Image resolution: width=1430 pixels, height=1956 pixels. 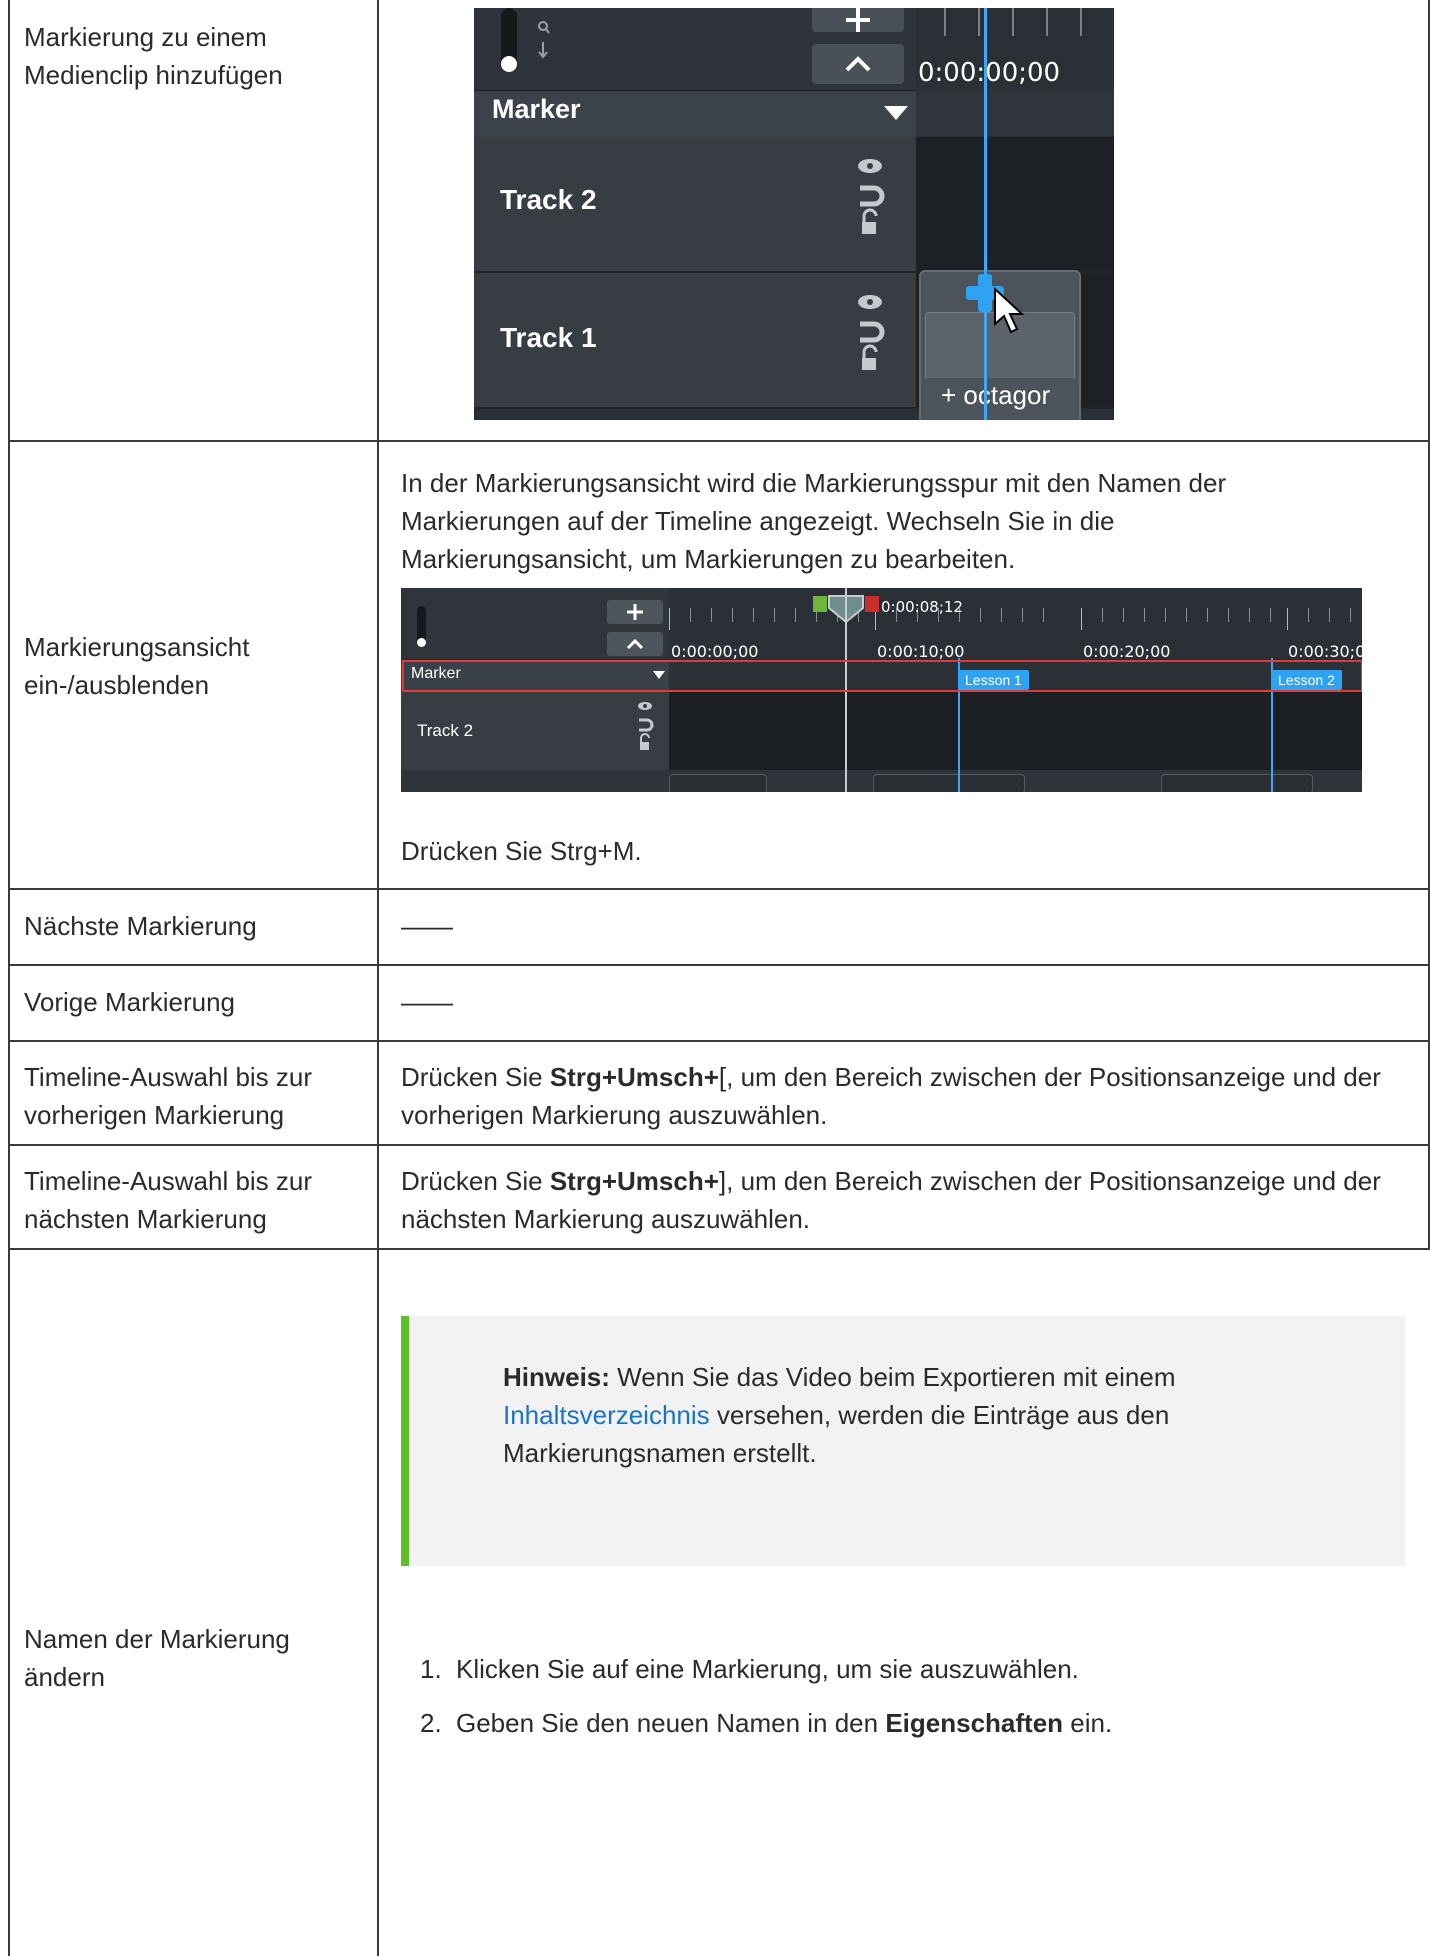 What do you see at coordinates (996, 395) in the screenshot?
I see `clip-label: + octagor` at bounding box center [996, 395].